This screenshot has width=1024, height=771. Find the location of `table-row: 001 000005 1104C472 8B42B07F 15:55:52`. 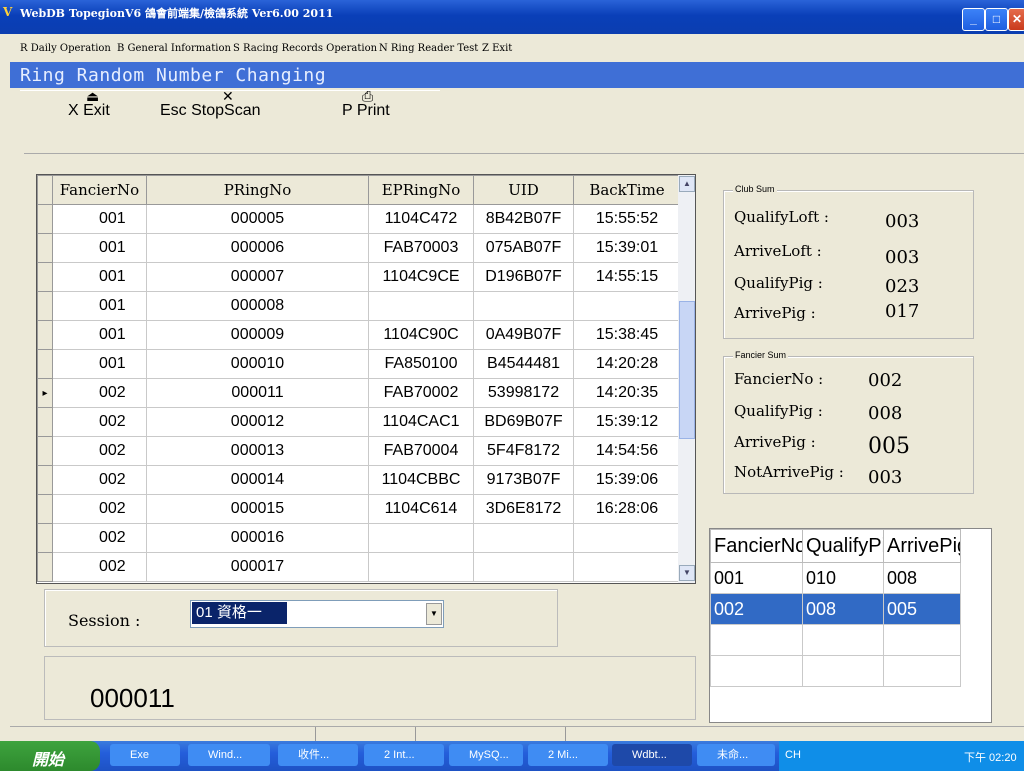

table-row: 001 000005 1104C472 8B42B07F 15:55:52 is located at coordinates (359, 219).